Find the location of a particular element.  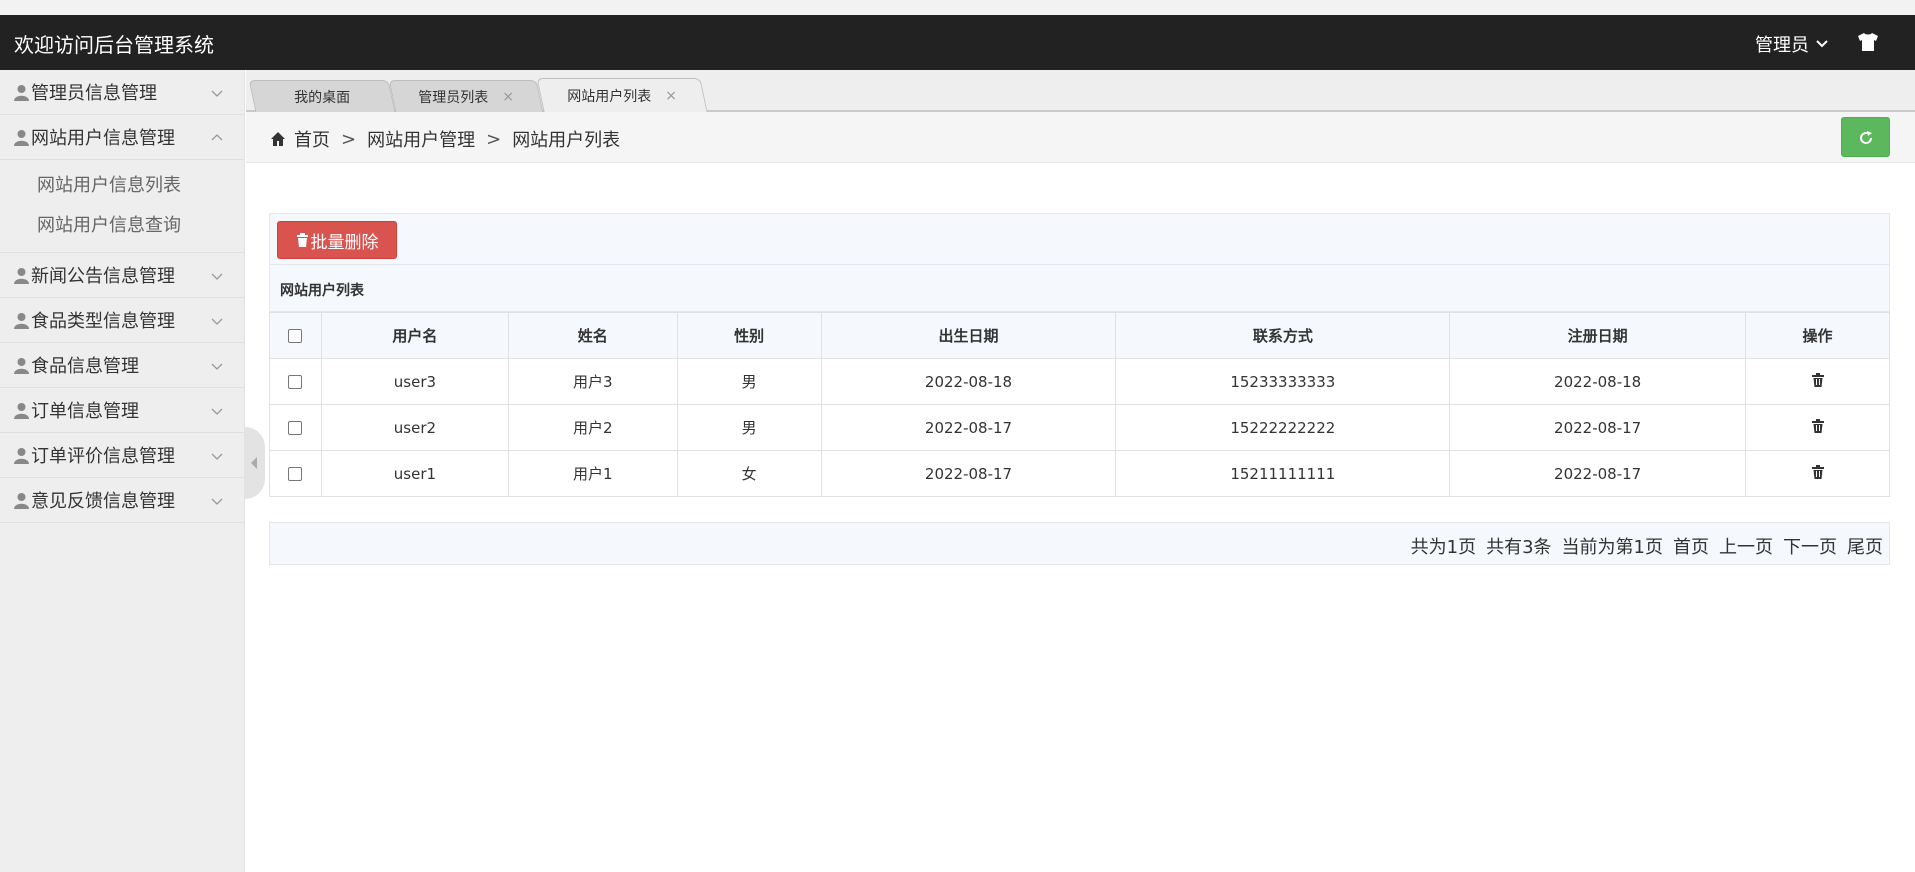

tab-label: 管理员列表 is located at coordinates (453, 97).